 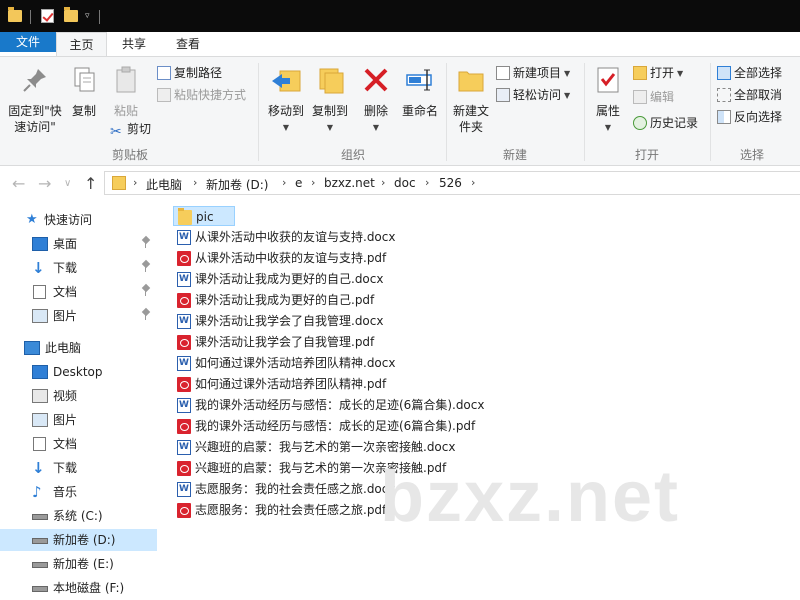 What do you see at coordinates (400, 44) in the screenshot?
I see `ribbon-tabs: 文件 主页 共享 查看` at bounding box center [400, 44].